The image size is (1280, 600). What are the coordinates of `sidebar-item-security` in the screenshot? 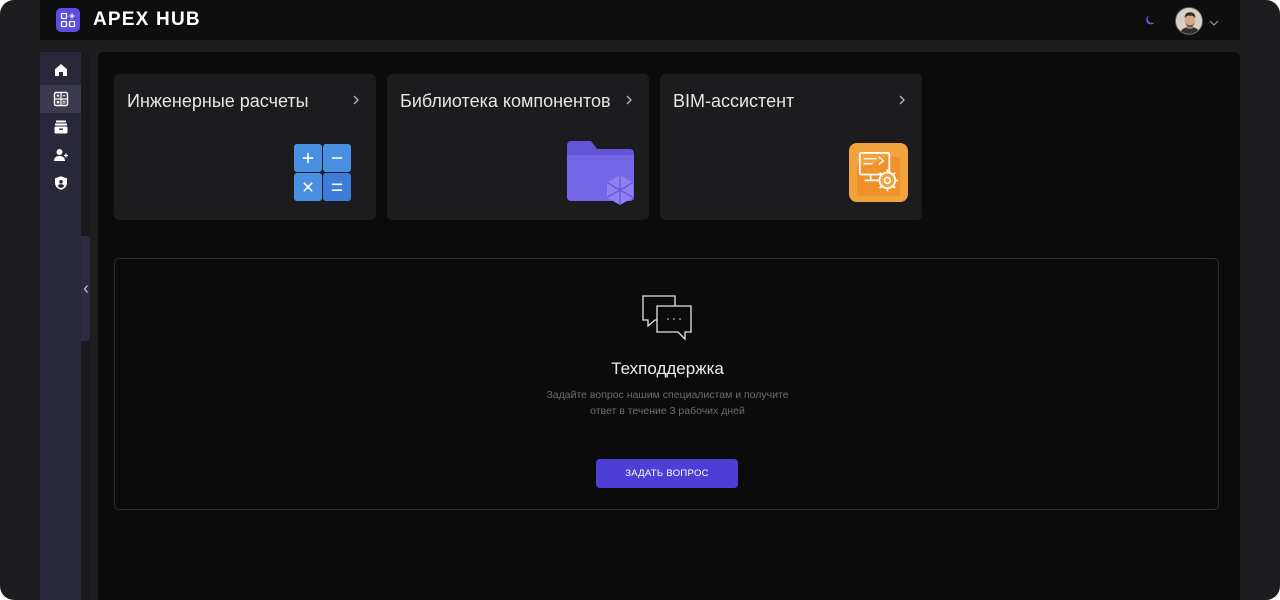 It's located at (60, 183).